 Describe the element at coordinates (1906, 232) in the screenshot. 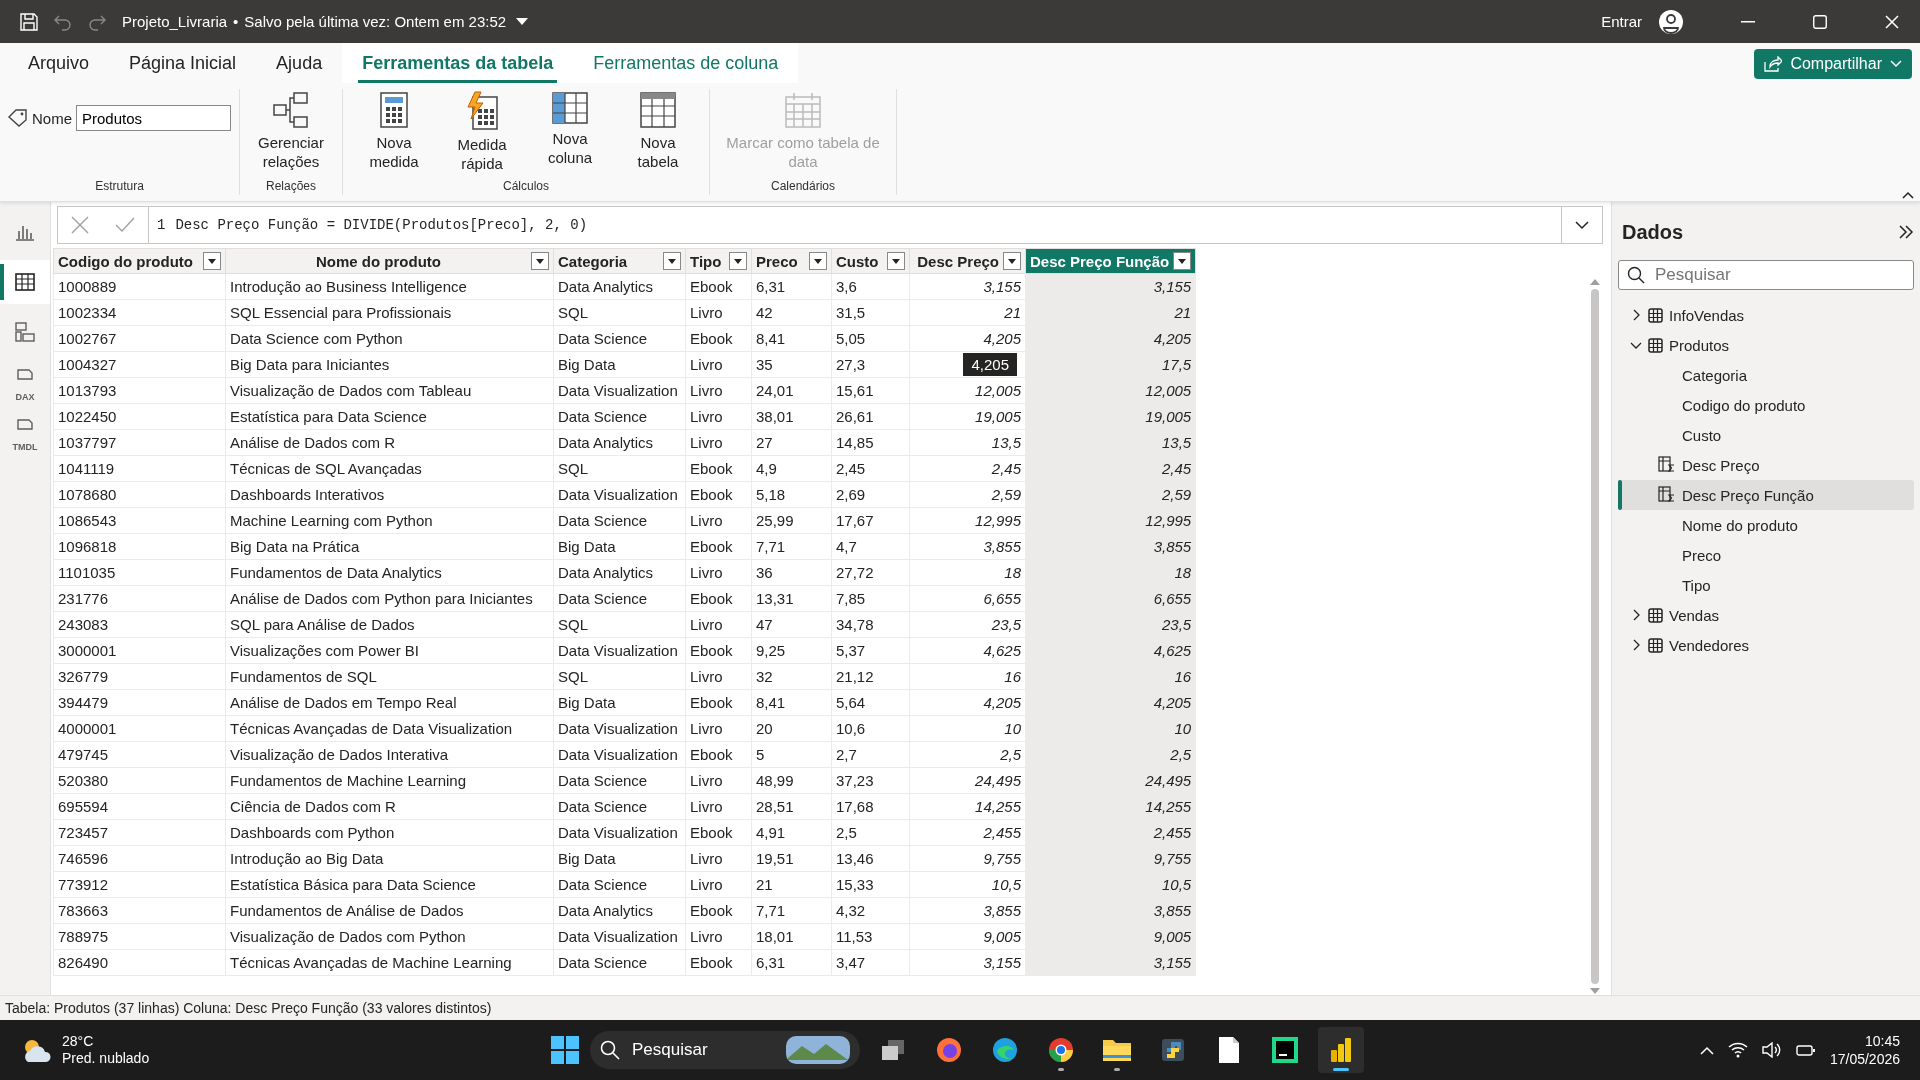

I see `collapse-icon` at that location.